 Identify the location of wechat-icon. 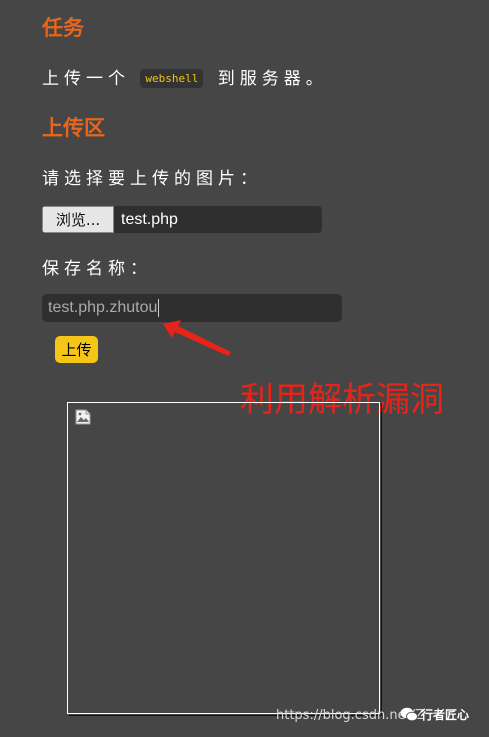
(409, 714).